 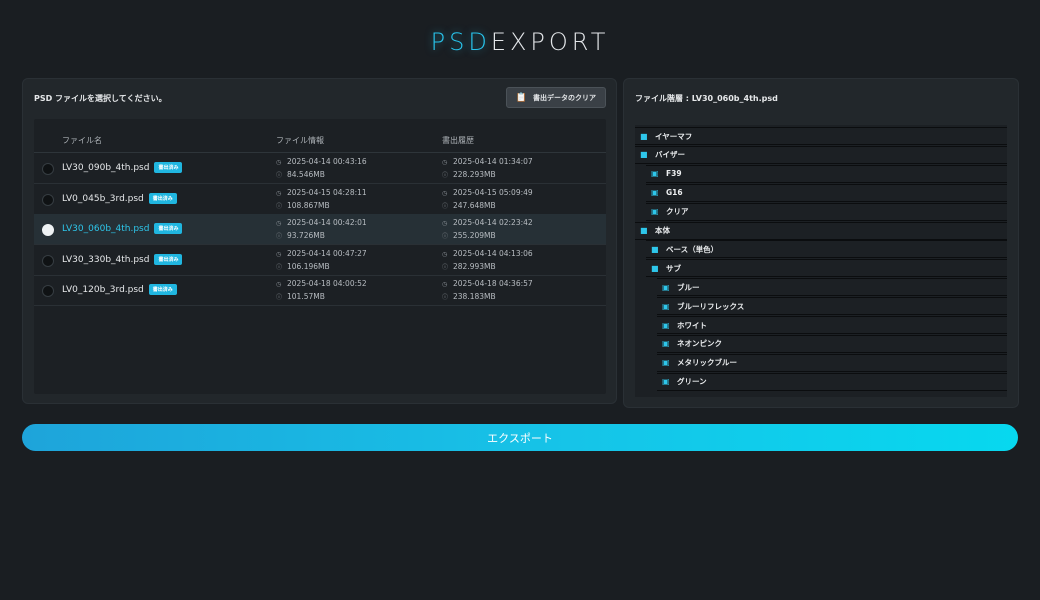 I want to click on file-size: 93.726MB, so click(x=306, y=235).